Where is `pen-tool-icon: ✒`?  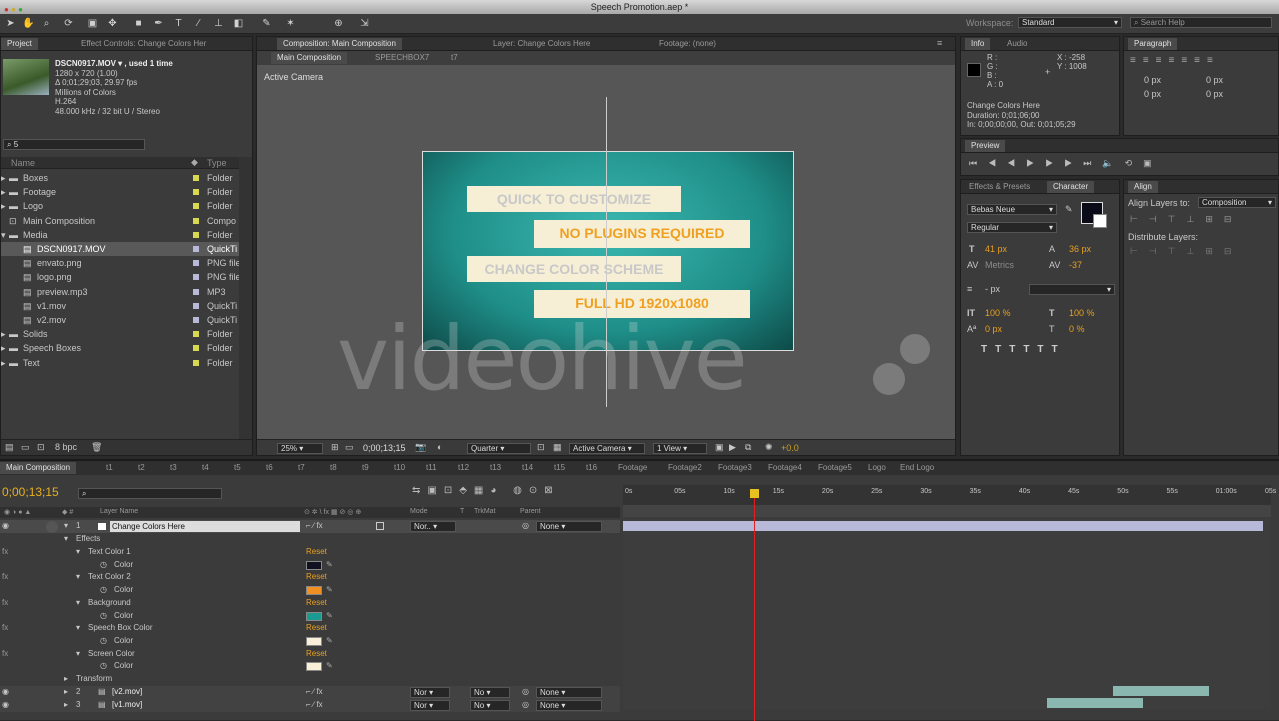 pen-tool-icon: ✒ is located at coordinates (158, 23).